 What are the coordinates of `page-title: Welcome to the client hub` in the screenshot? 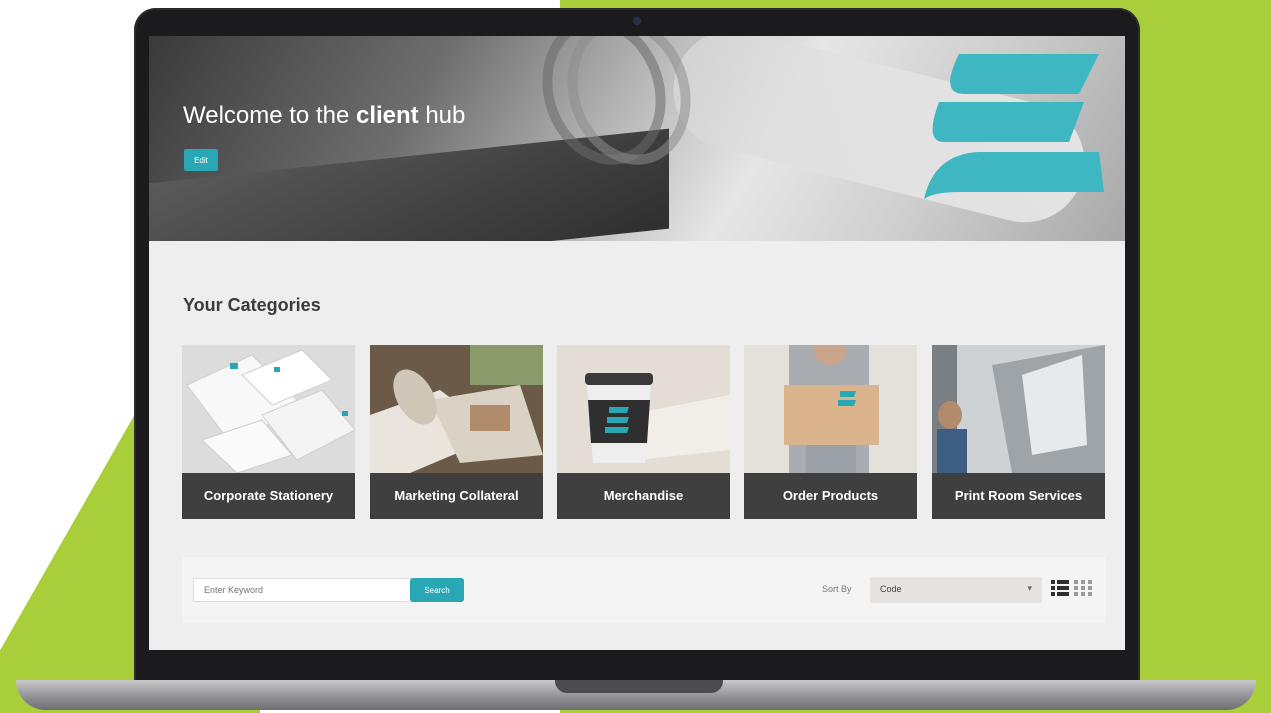 It's located at (324, 116).